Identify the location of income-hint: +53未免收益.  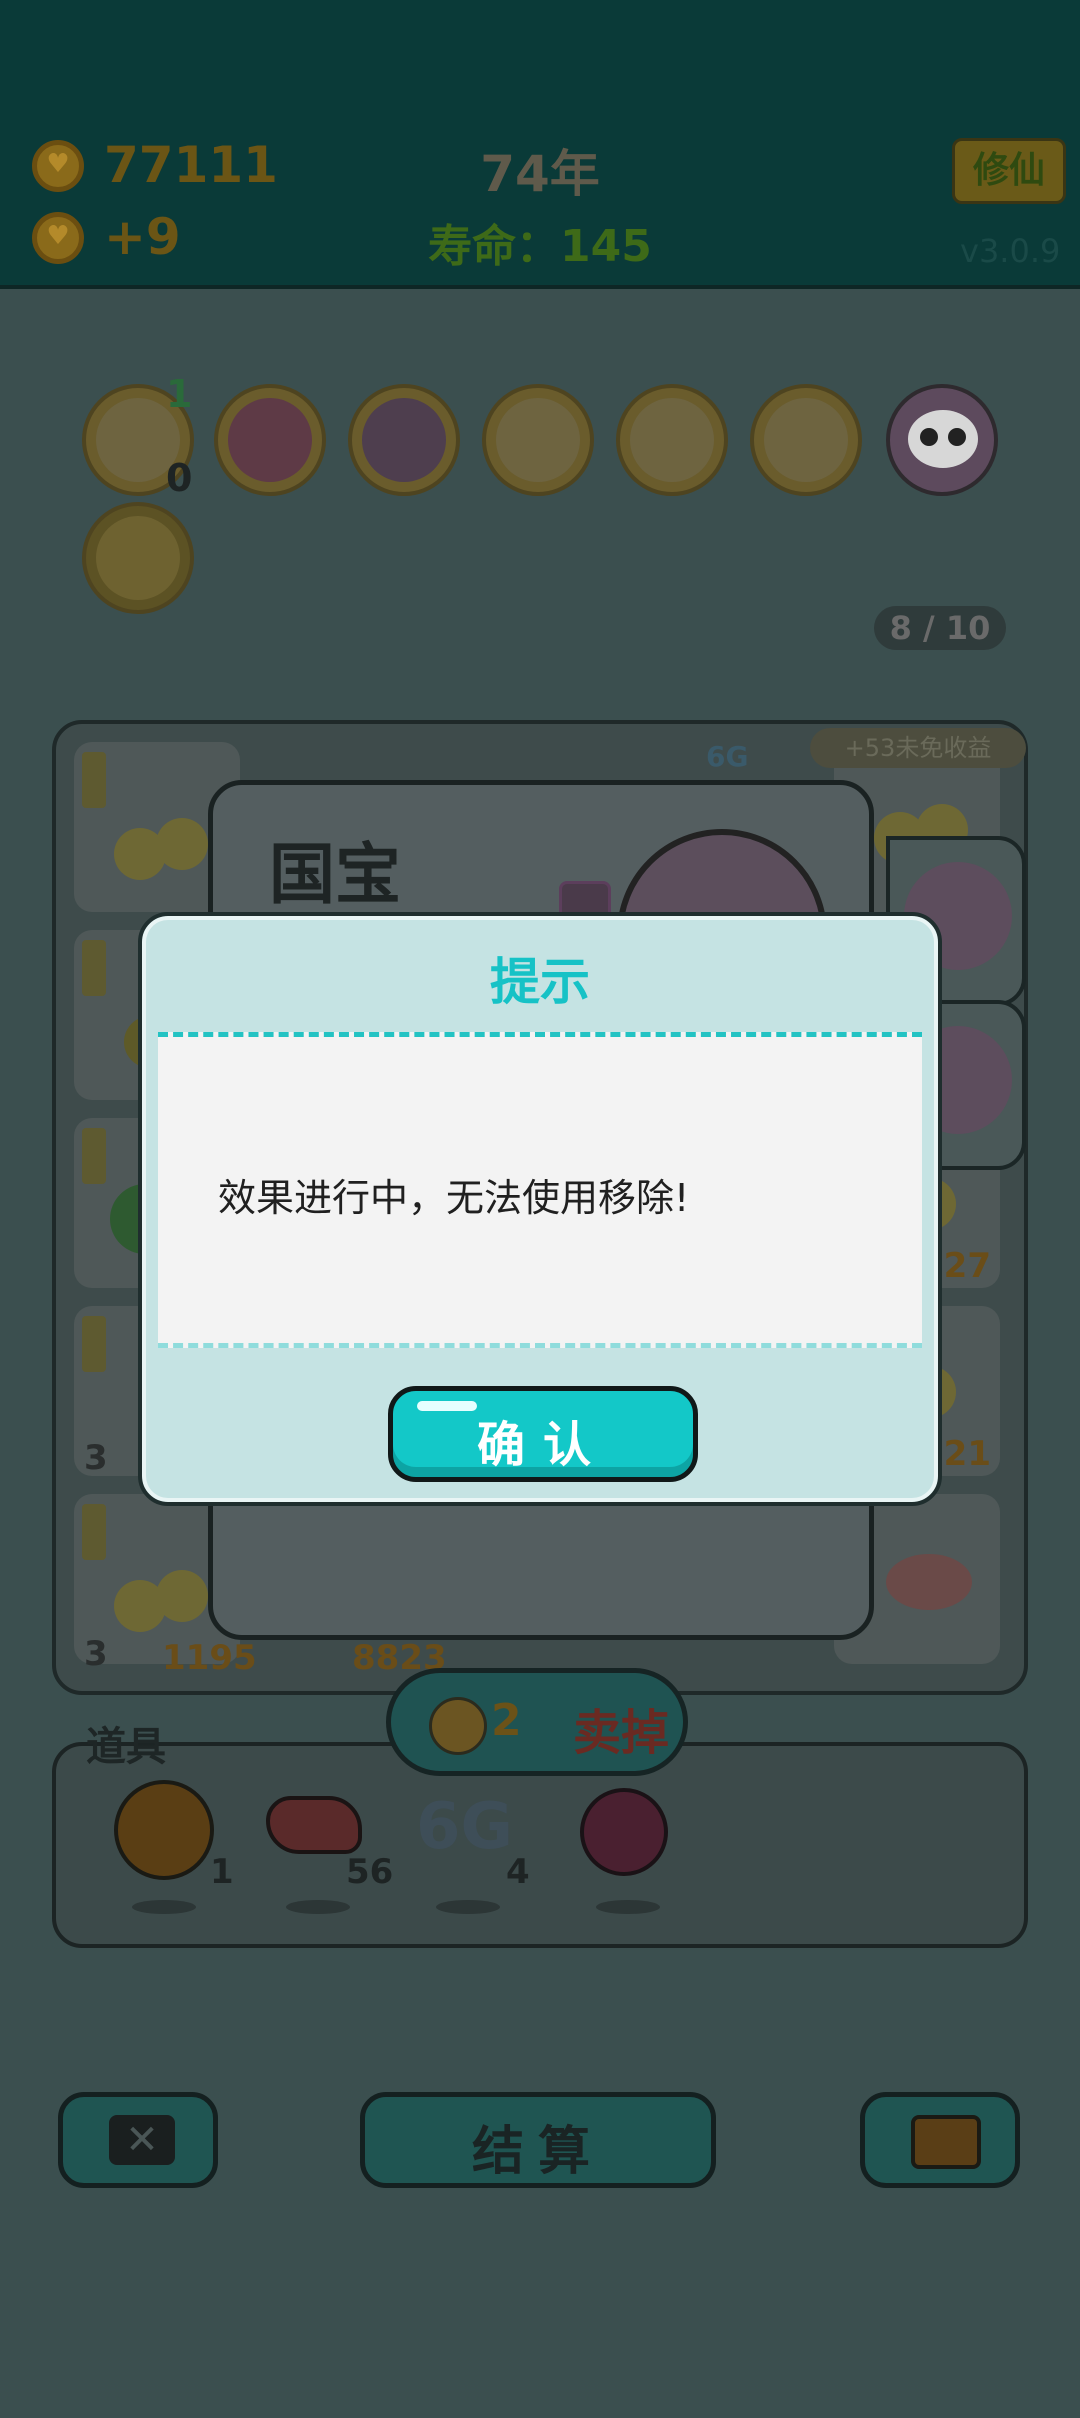
(918, 748).